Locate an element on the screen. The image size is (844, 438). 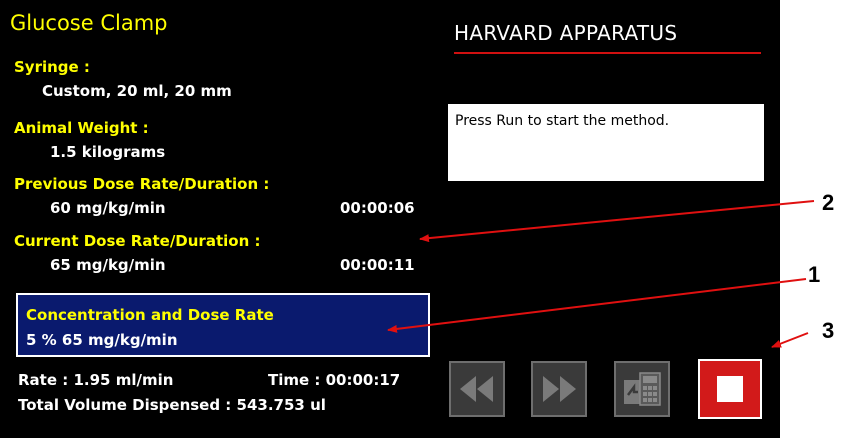
callout-number-1: 1 is located at coordinates (814, 274).